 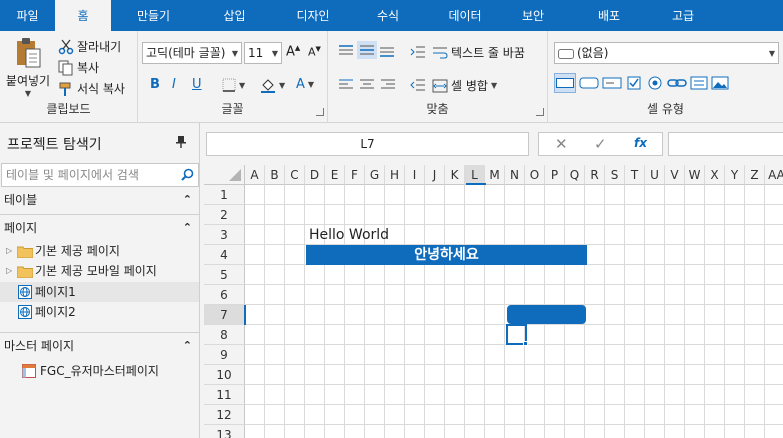 I want to click on column-header: W, so click(x=695, y=175).